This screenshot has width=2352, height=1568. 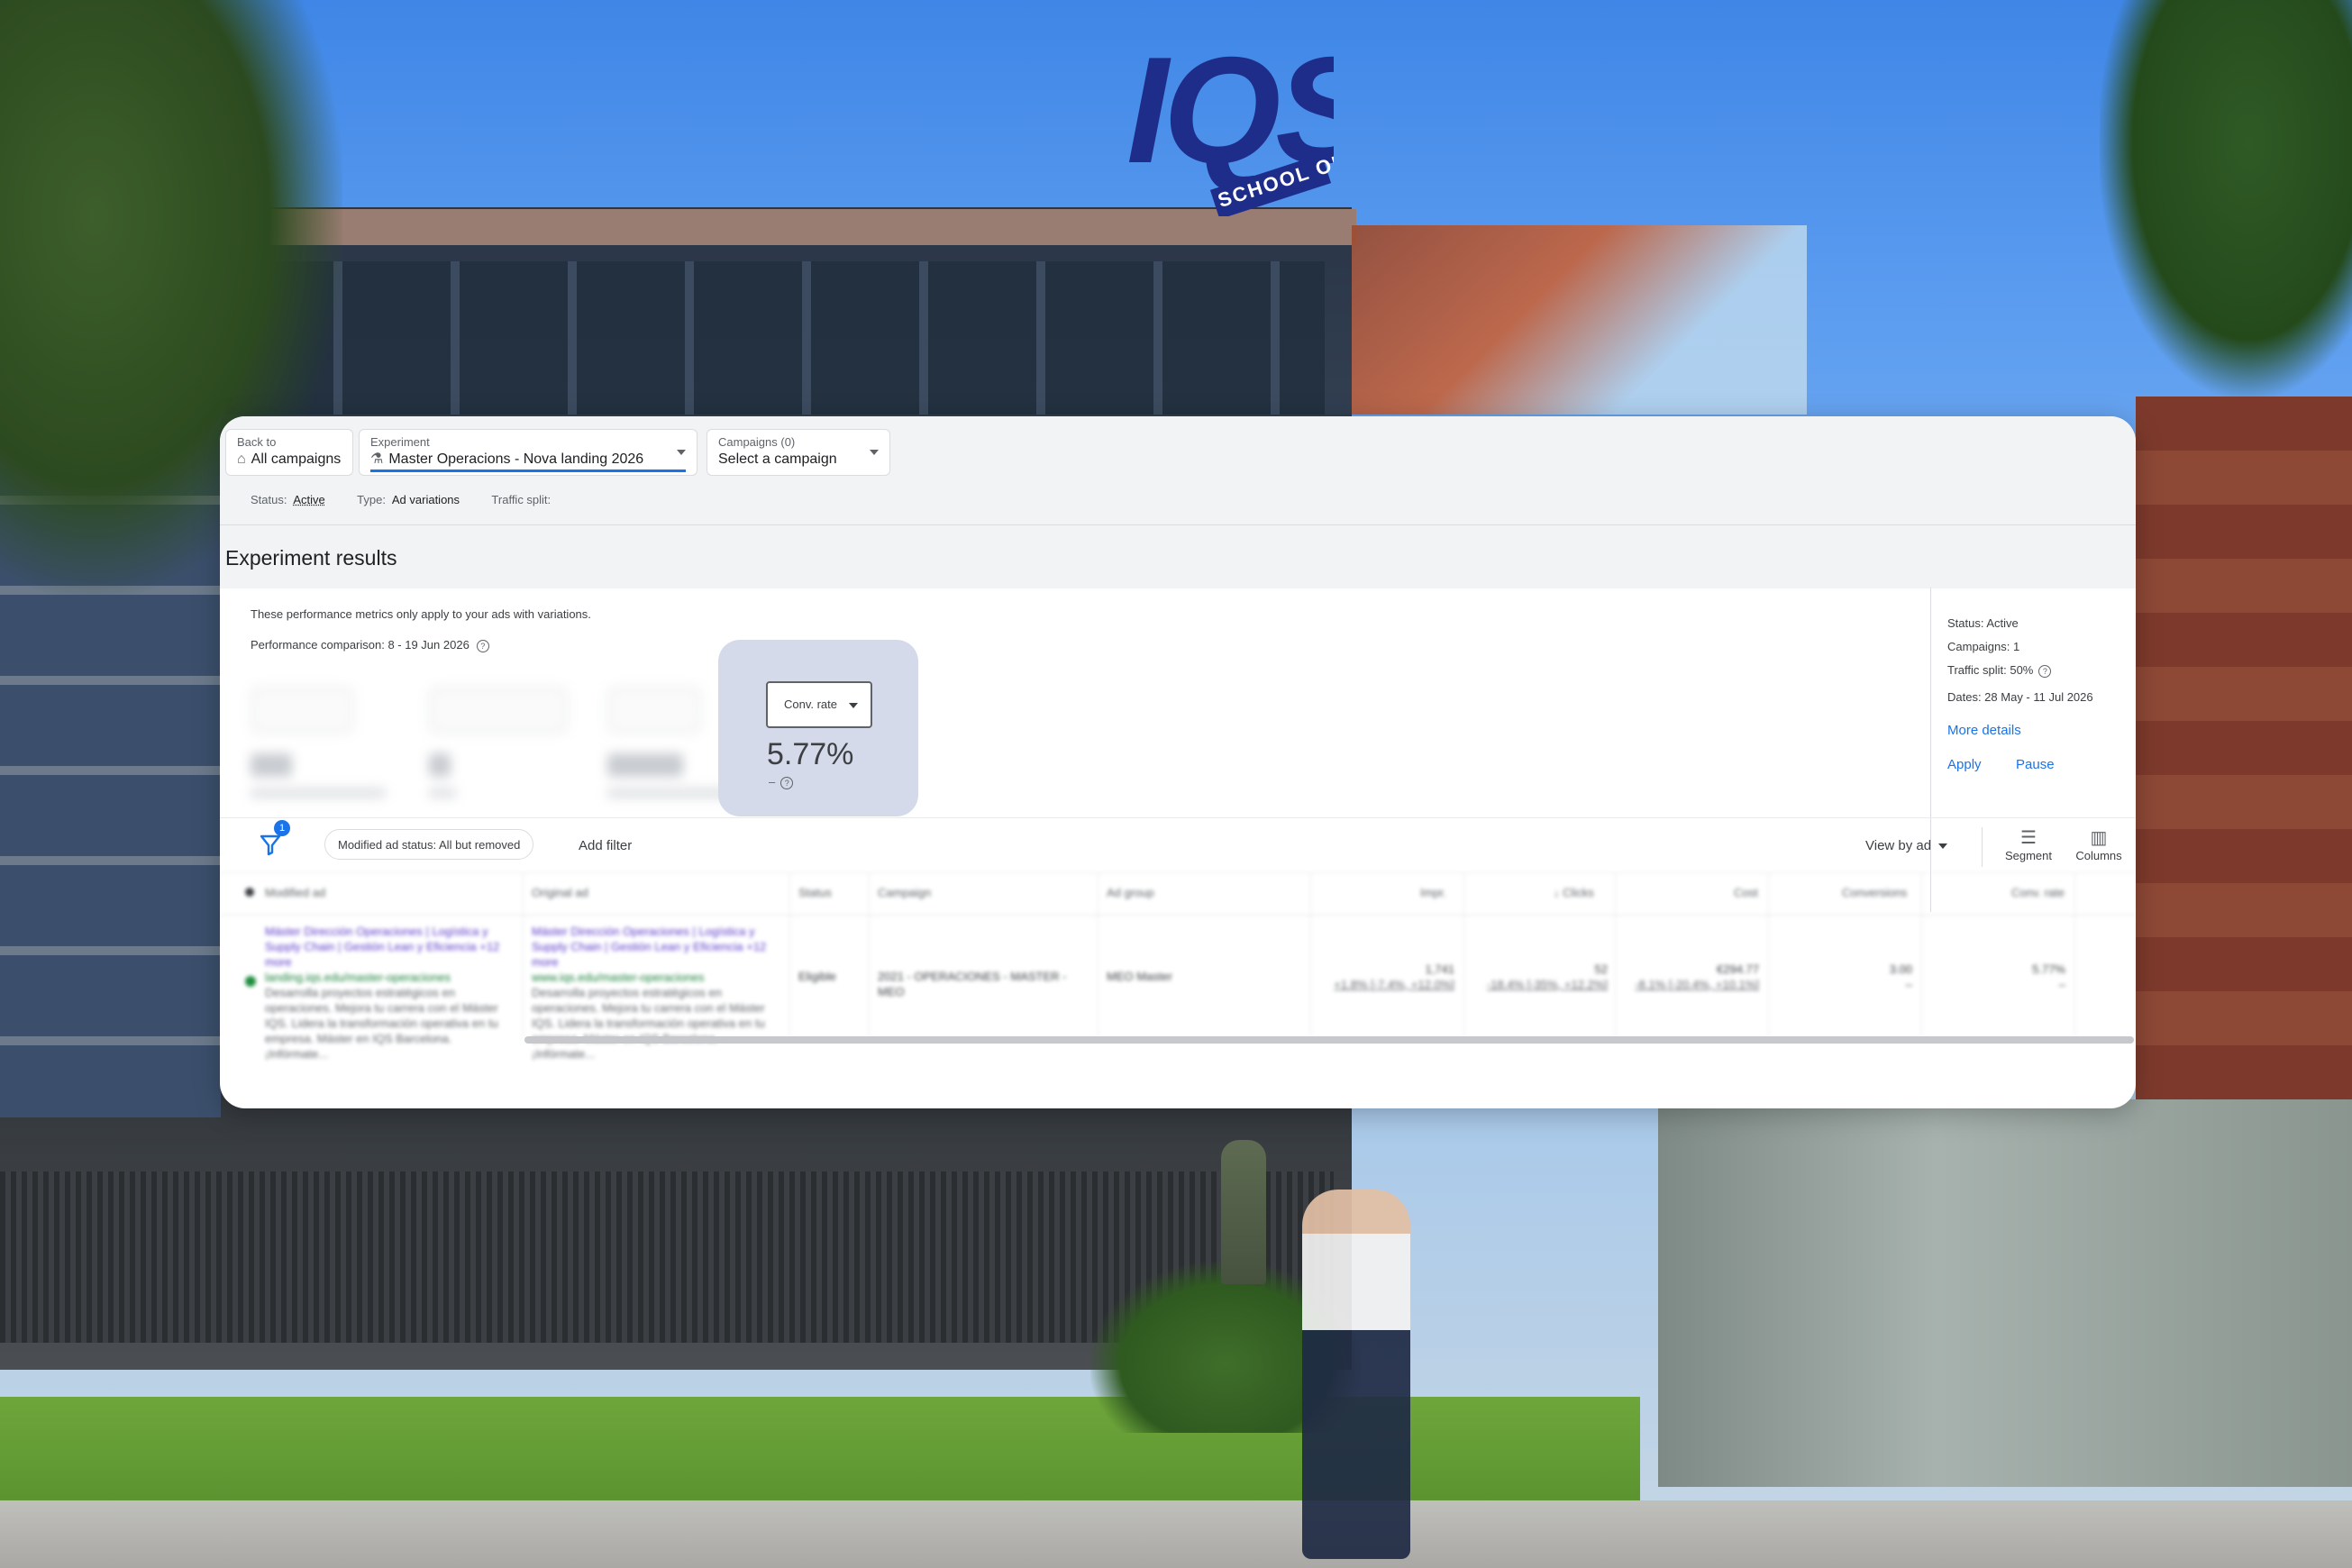 What do you see at coordinates (1908, 984) in the screenshot?
I see `conversions-delta: –` at bounding box center [1908, 984].